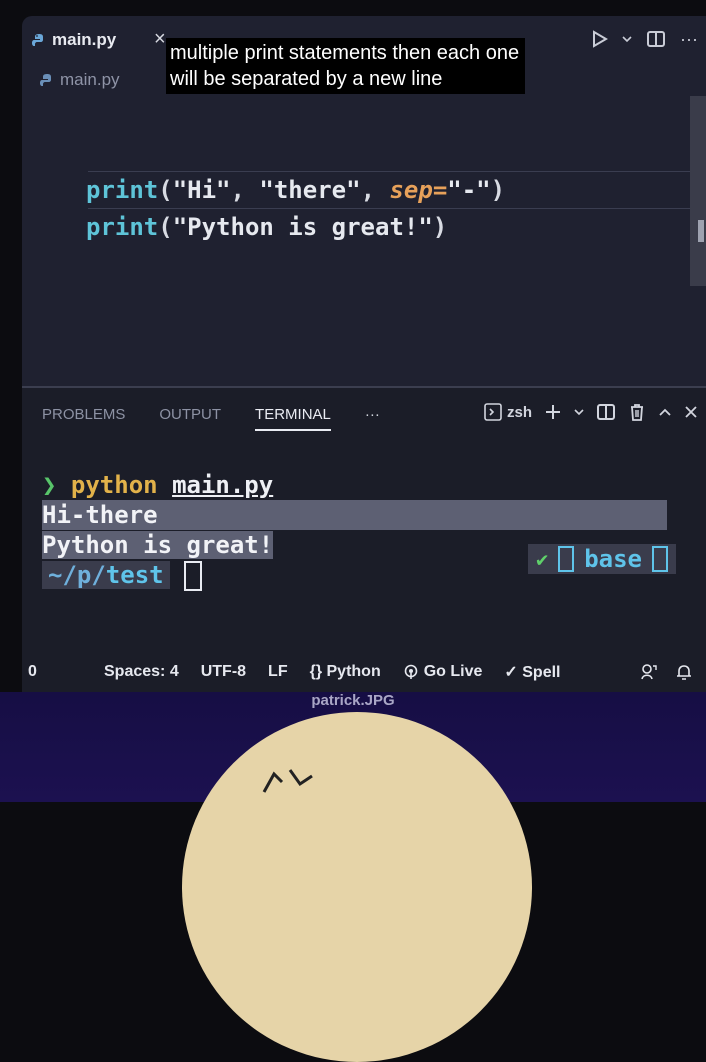 This screenshot has width=706, height=1062. What do you see at coordinates (141, 672) in the screenshot?
I see `indentation-status: Spaces: 4` at bounding box center [141, 672].